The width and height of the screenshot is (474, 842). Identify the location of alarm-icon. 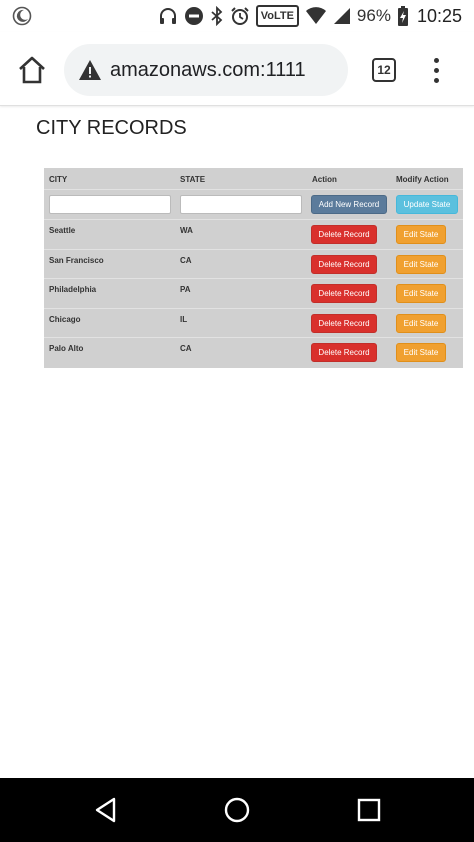
(240, 16).